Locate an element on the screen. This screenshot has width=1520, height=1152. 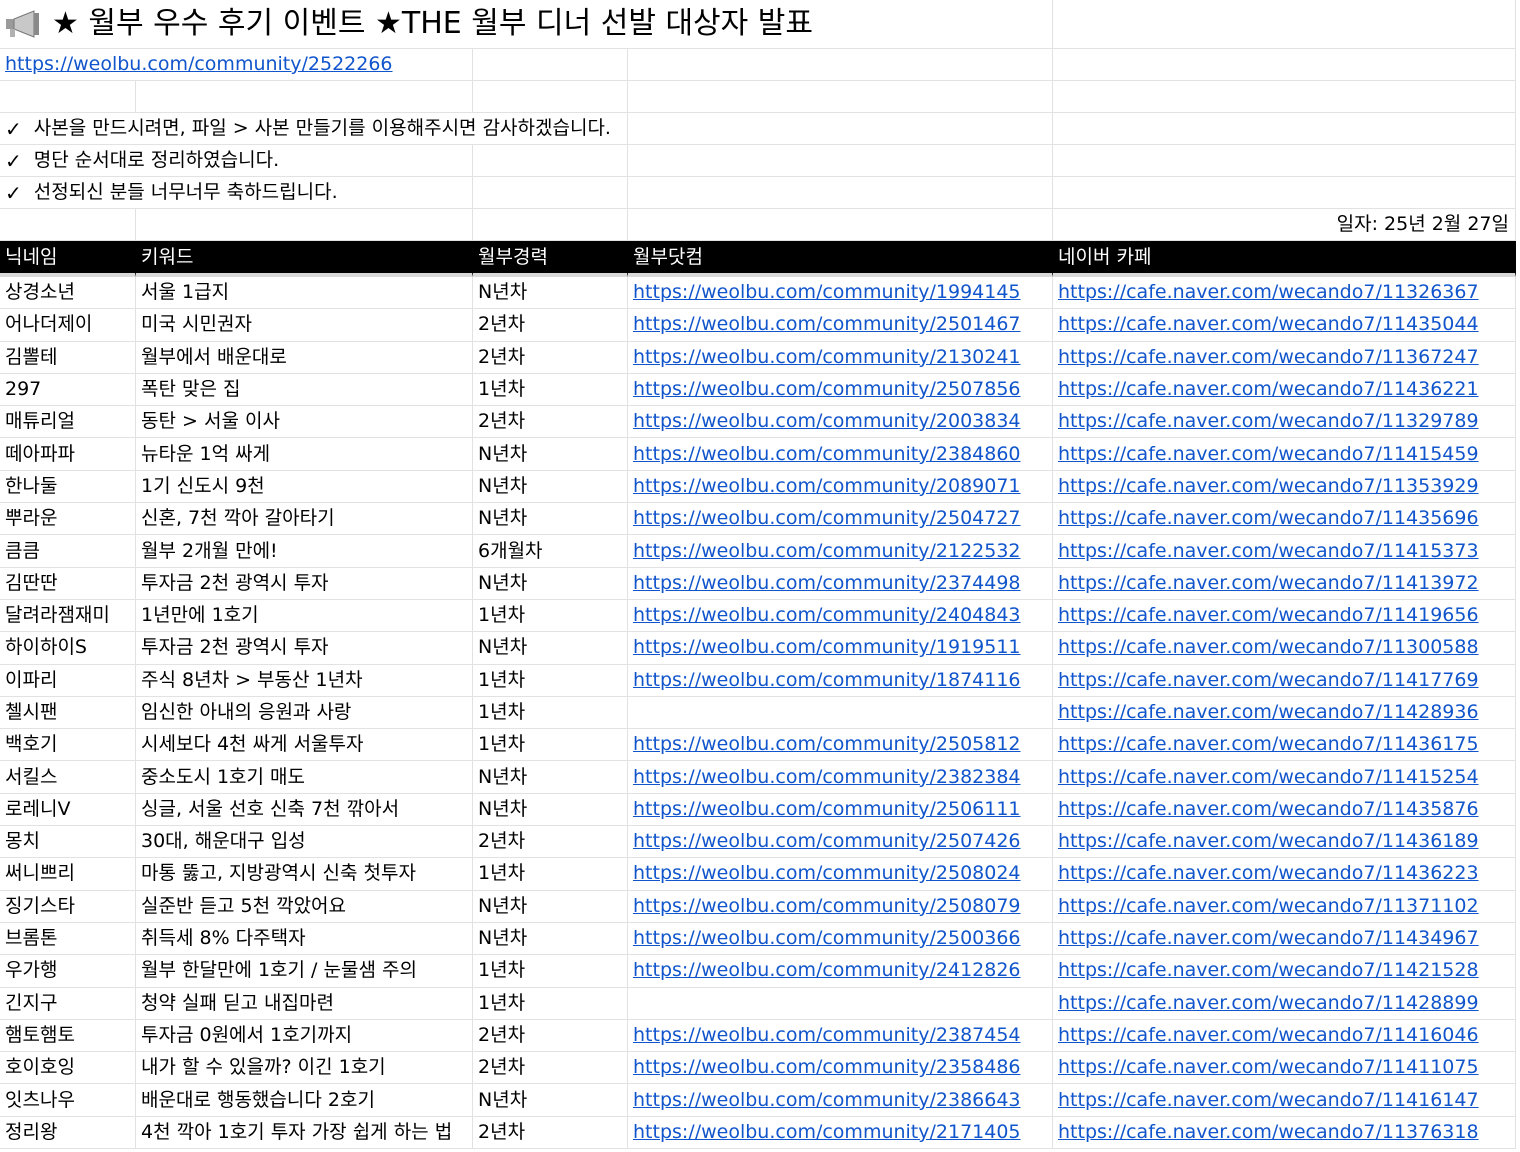
keyword-cell: 뉴타운 1억 싸게 is located at coordinates (304, 454).